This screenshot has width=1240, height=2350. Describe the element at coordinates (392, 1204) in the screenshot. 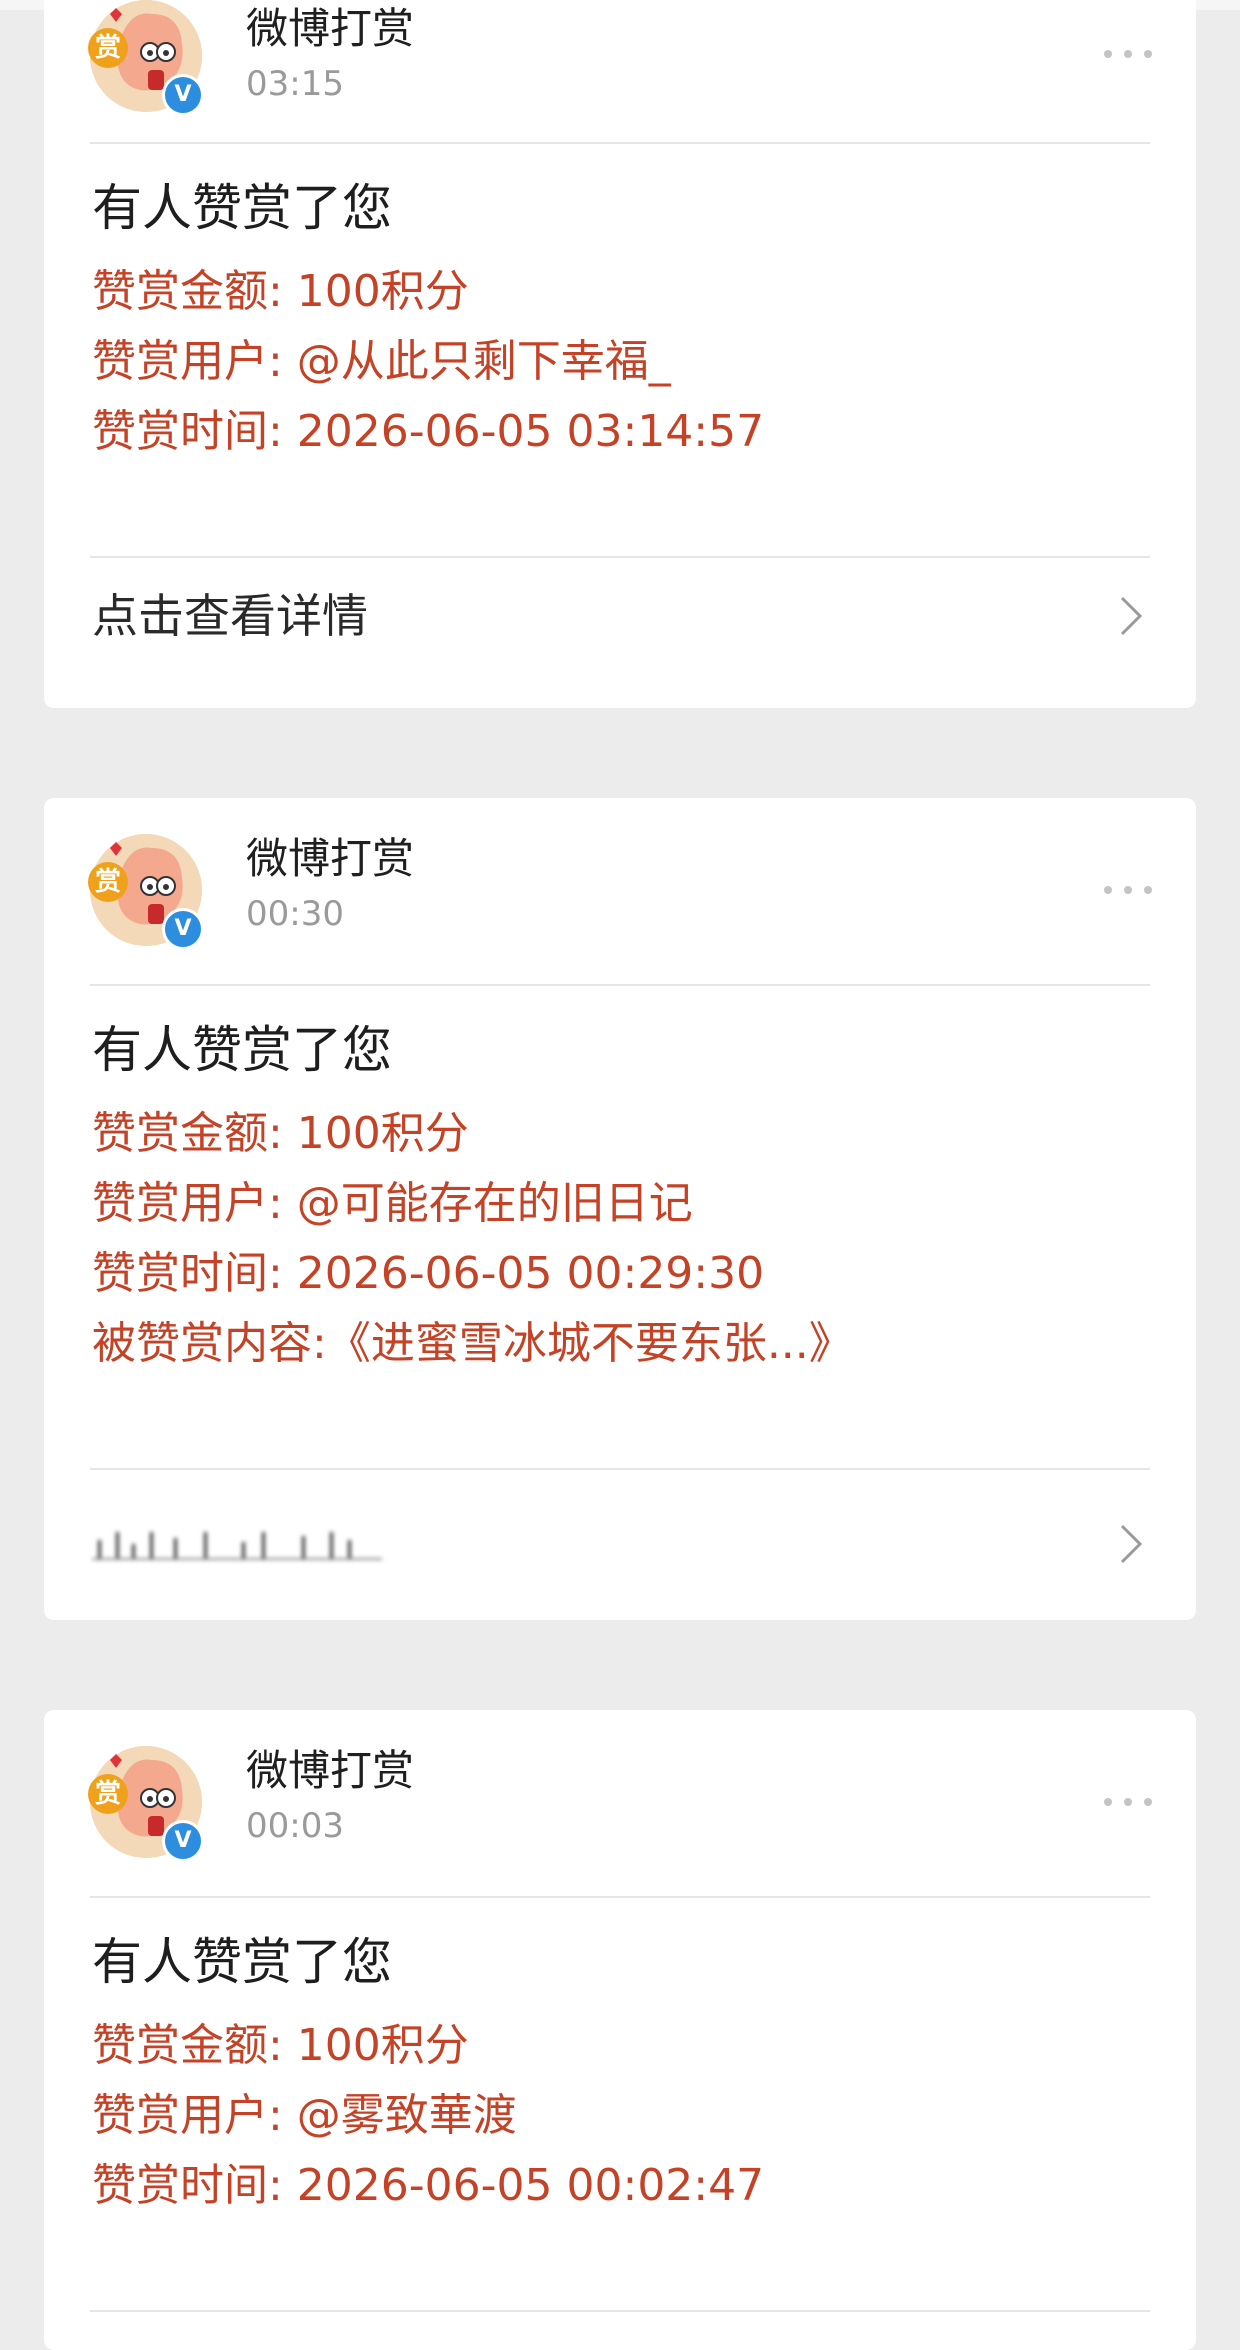

I see `reward-user: 赞赏用户: @可能存在的旧日记` at that location.